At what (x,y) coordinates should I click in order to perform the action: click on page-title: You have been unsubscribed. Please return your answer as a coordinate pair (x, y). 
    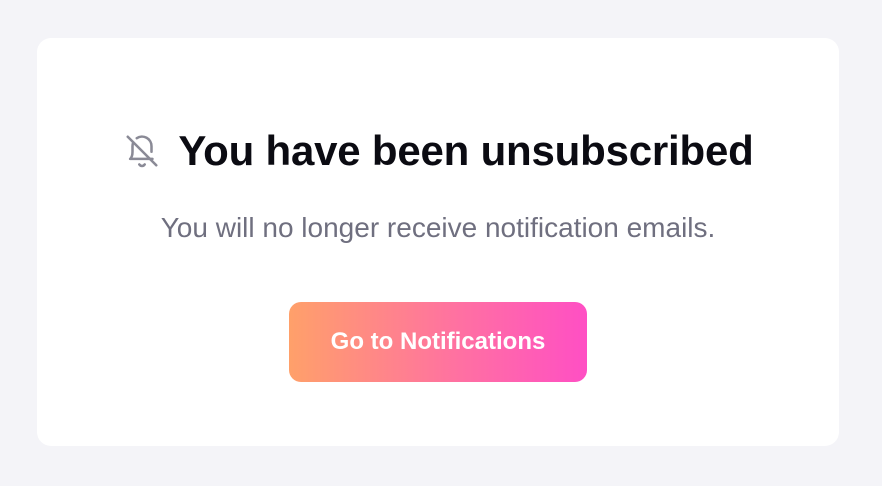
    Looking at the image, I should click on (466, 150).